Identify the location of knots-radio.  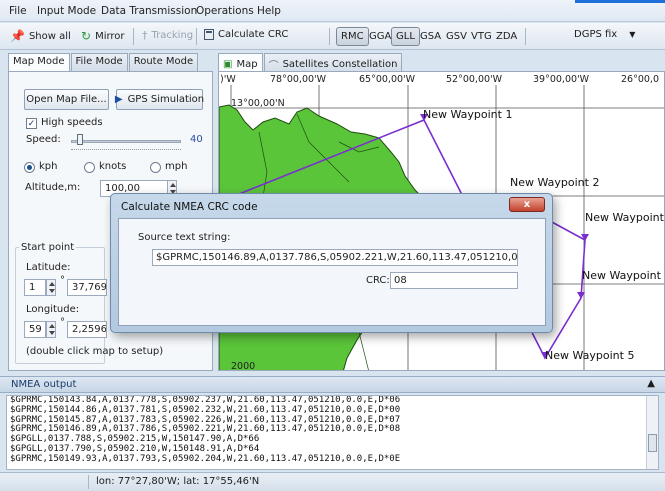
(89, 167).